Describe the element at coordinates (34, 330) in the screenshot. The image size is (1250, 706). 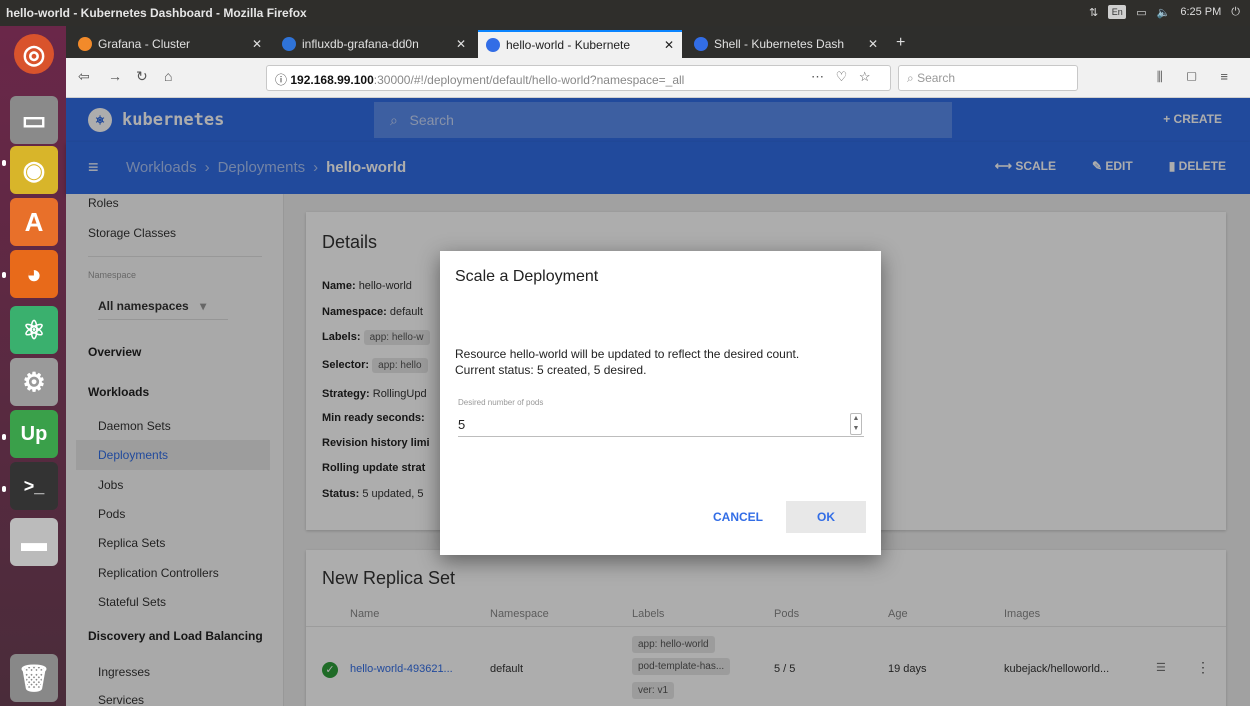
I see `atom-icon: ⚛` at that location.